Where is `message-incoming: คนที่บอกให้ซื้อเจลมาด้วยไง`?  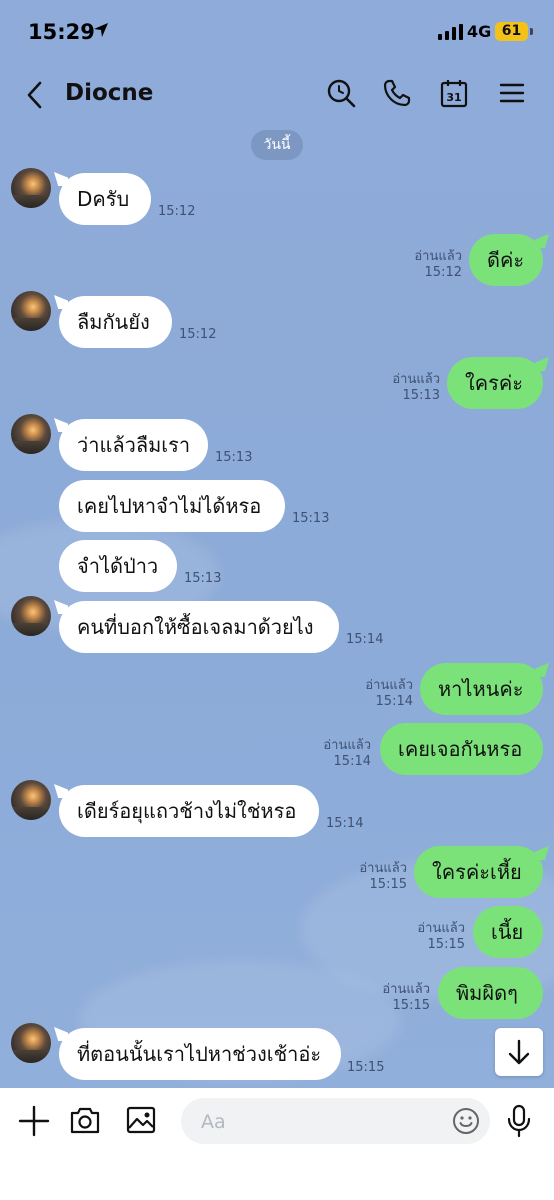 message-incoming: คนที่บอกให้ซื้อเจลมาด้วยไง is located at coordinates (199, 627).